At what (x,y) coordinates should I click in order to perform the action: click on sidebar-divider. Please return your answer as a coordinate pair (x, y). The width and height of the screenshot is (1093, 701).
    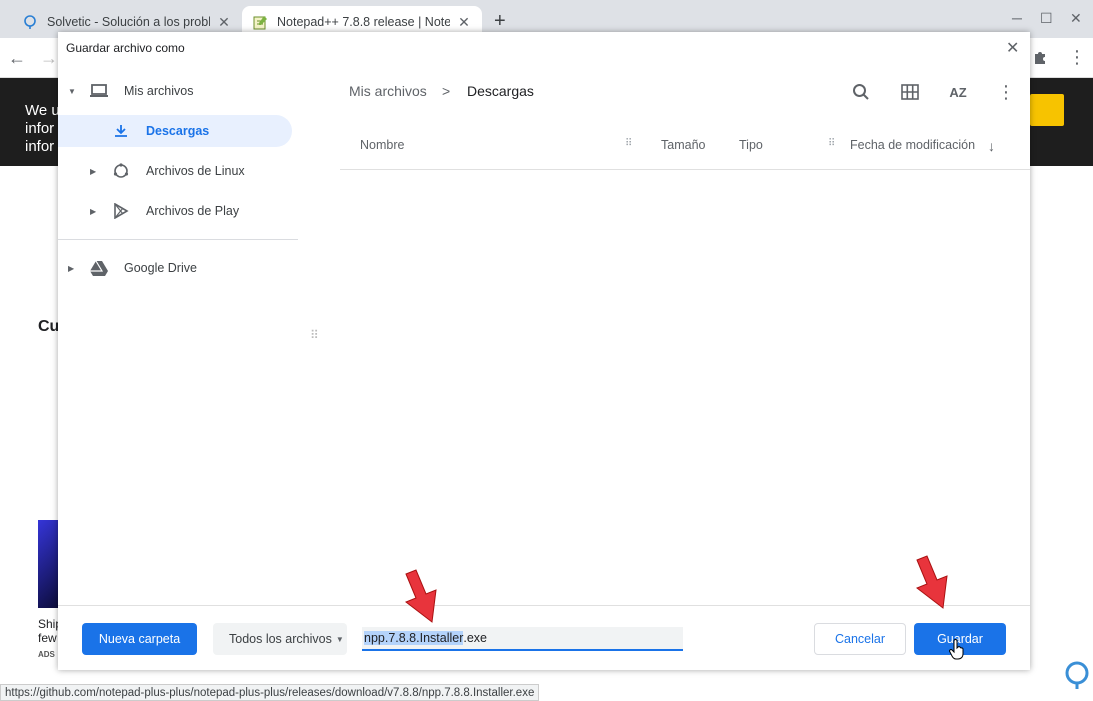
    Looking at the image, I should click on (178, 239).